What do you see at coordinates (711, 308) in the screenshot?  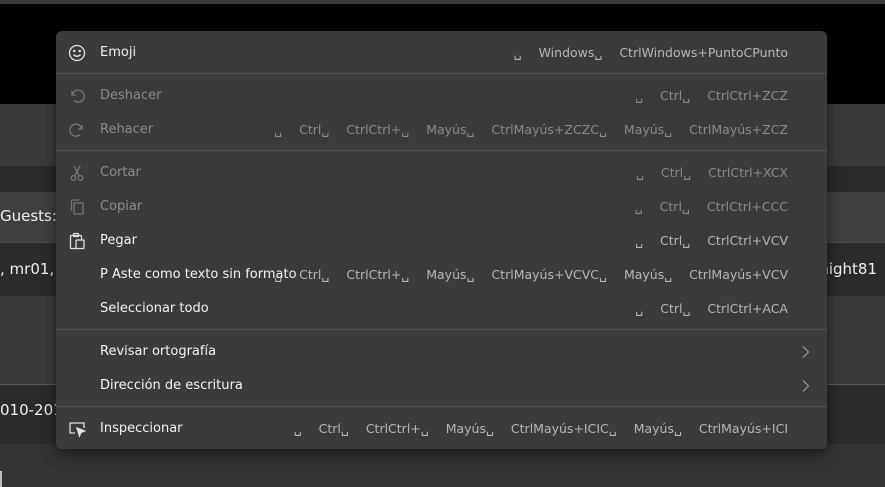 I see `menu-item-shortcut: ␣ Ctrl␣ CtrlCtrl+ACA` at bounding box center [711, 308].